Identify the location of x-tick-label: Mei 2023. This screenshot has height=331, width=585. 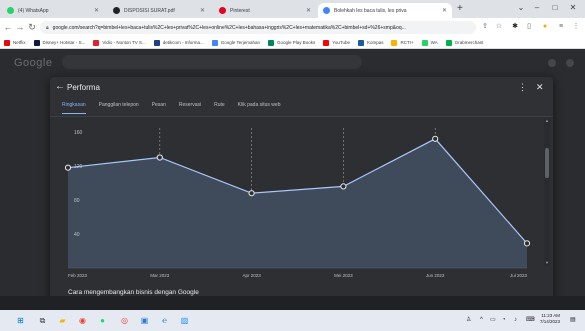
(343, 275).